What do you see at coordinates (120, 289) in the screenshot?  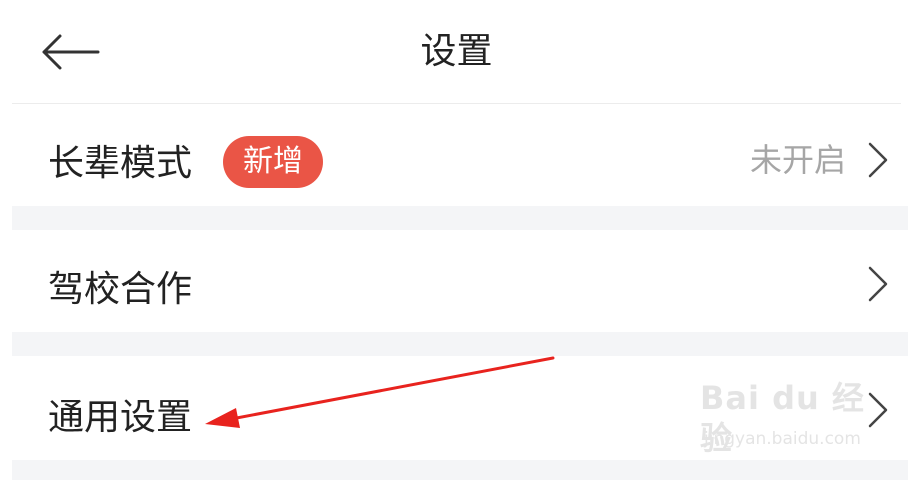 I see `driving-school-label: 驾校合作` at bounding box center [120, 289].